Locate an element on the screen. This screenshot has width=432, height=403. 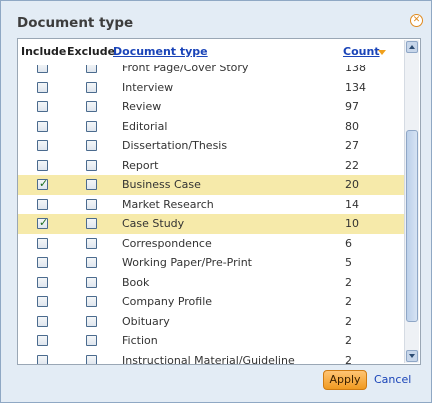
document-type-label: Business Case is located at coordinates (161, 184).